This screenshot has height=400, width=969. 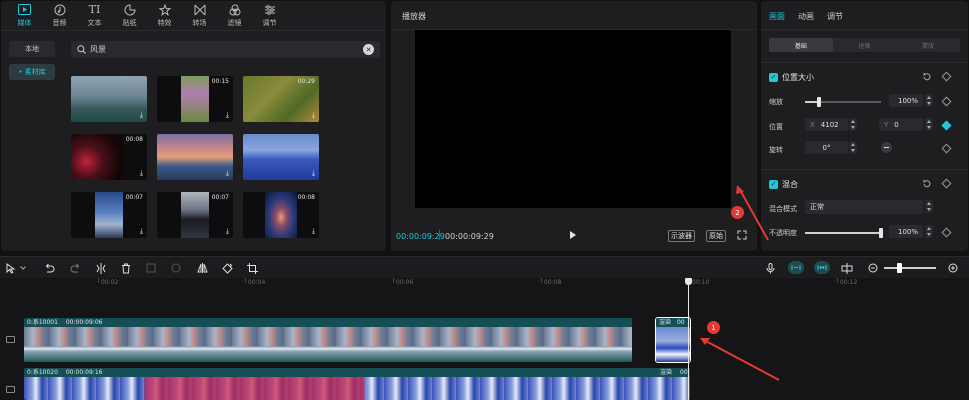 What do you see at coordinates (227, 268) in the screenshot?
I see `rotate-button` at bounding box center [227, 268].